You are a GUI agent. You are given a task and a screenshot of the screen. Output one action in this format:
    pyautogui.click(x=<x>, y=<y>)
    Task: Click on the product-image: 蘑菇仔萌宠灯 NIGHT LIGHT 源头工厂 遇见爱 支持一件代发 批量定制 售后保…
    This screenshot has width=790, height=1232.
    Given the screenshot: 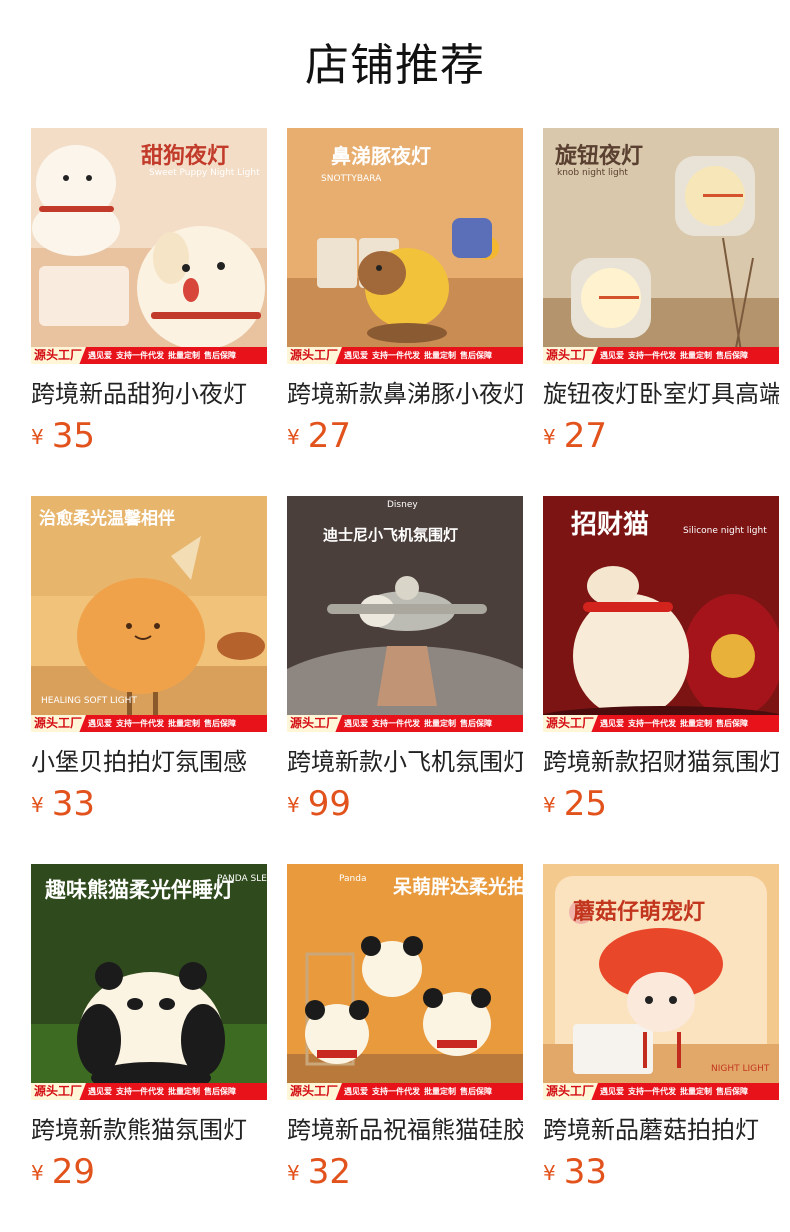 What is the action you would take?
    pyautogui.click(x=661, y=982)
    